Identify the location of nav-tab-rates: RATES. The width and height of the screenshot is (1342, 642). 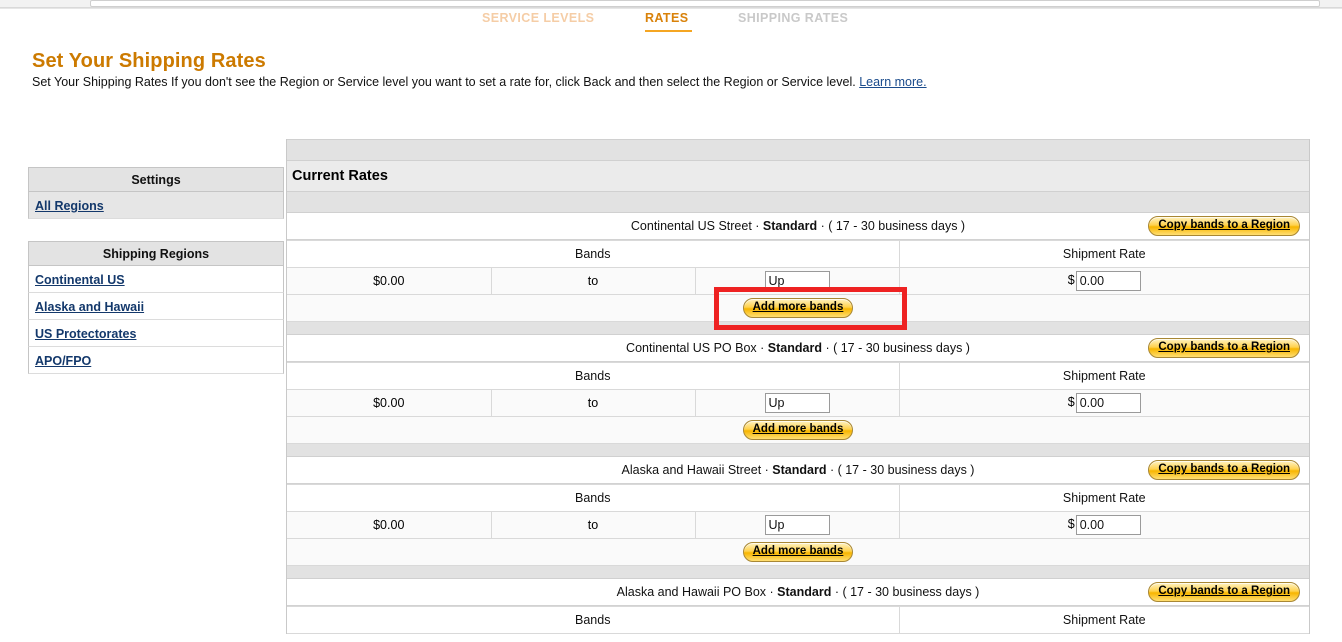
(666, 18).